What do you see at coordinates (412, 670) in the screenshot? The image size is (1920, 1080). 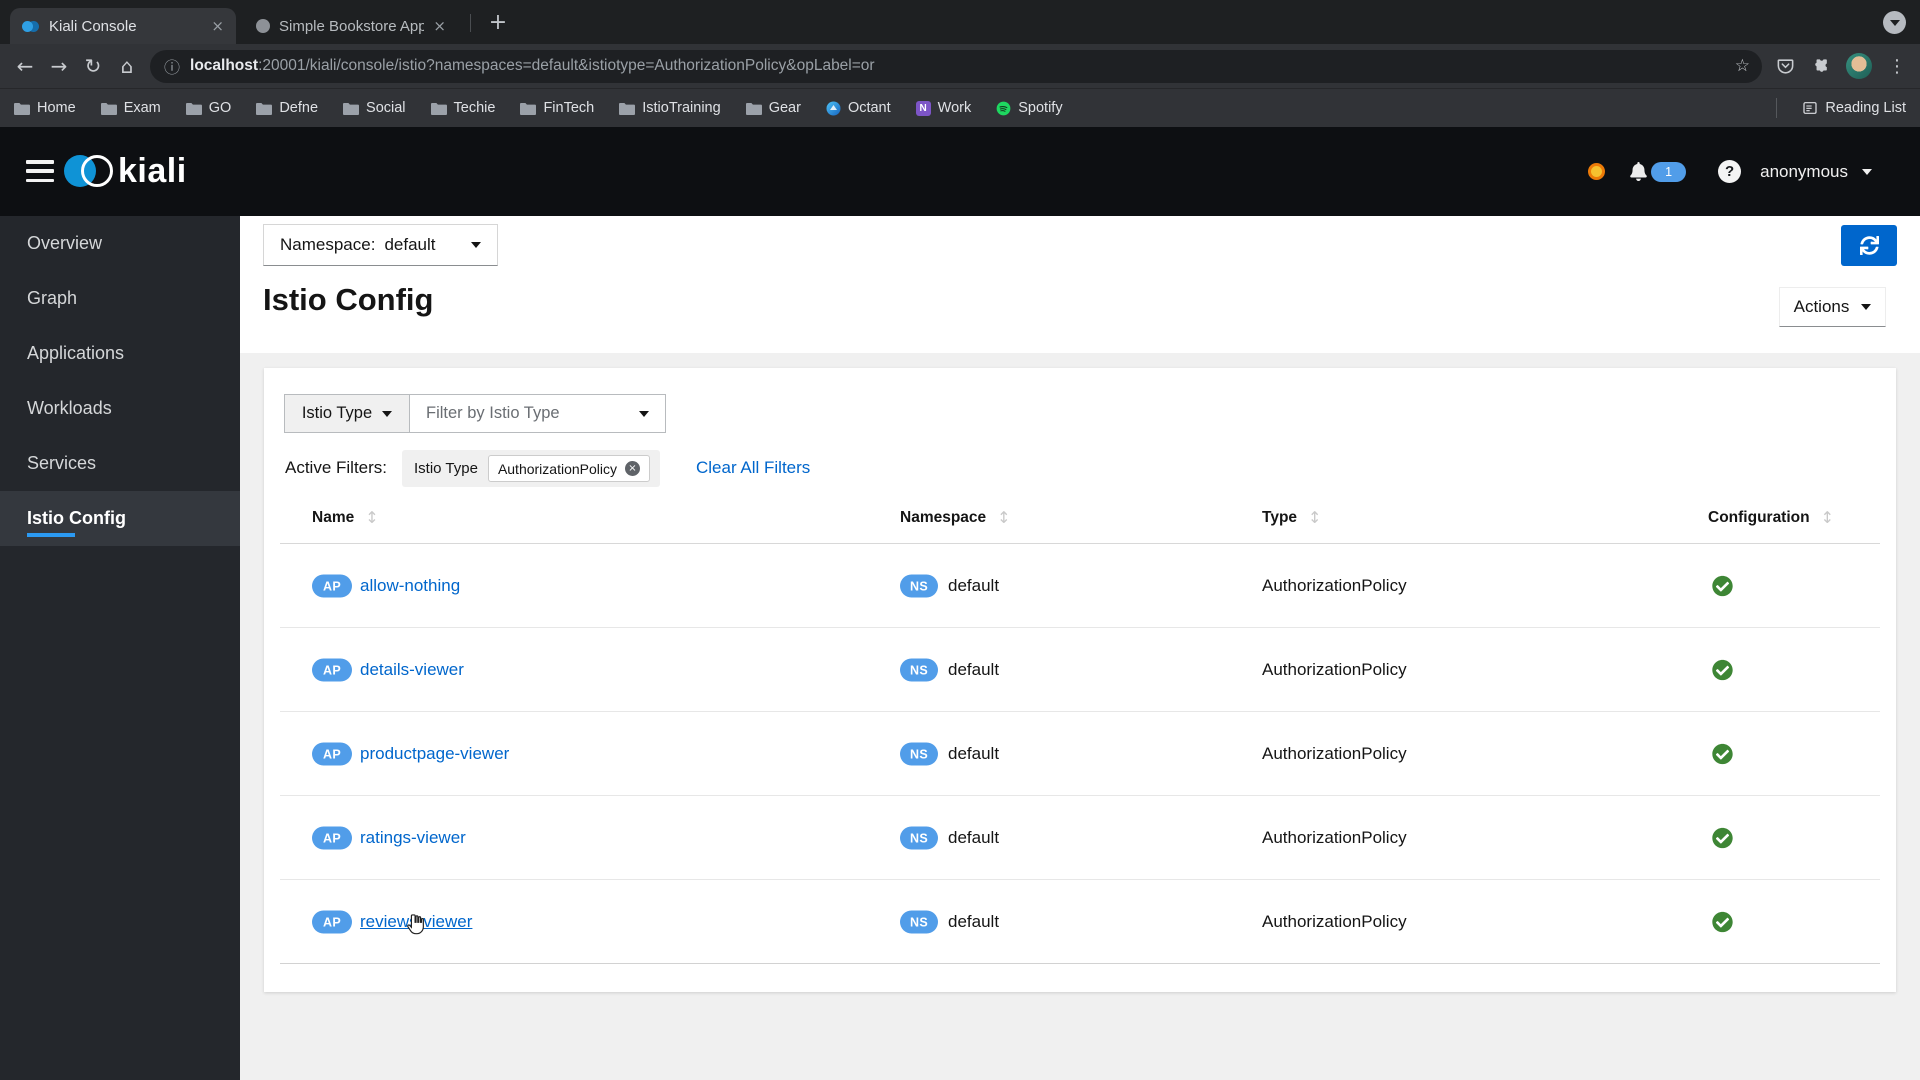 I see `config-name-link: details-viewer` at bounding box center [412, 670].